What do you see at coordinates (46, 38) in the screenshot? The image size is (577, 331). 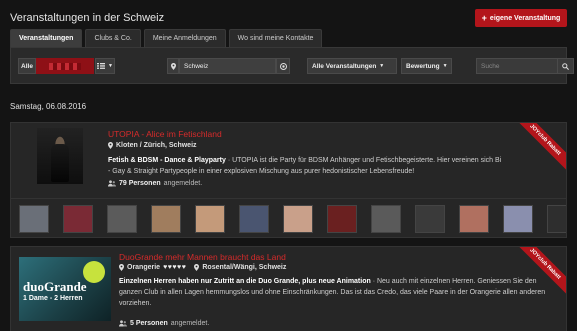 I see `tab-events: Veranstaltungen` at bounding box center [46, 38].